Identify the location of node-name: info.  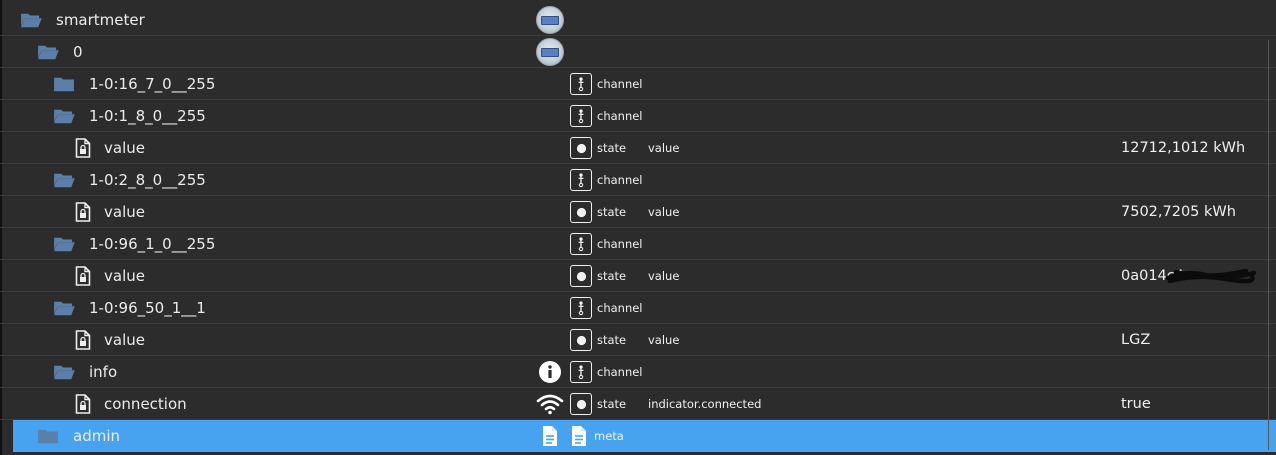
(103, 372).